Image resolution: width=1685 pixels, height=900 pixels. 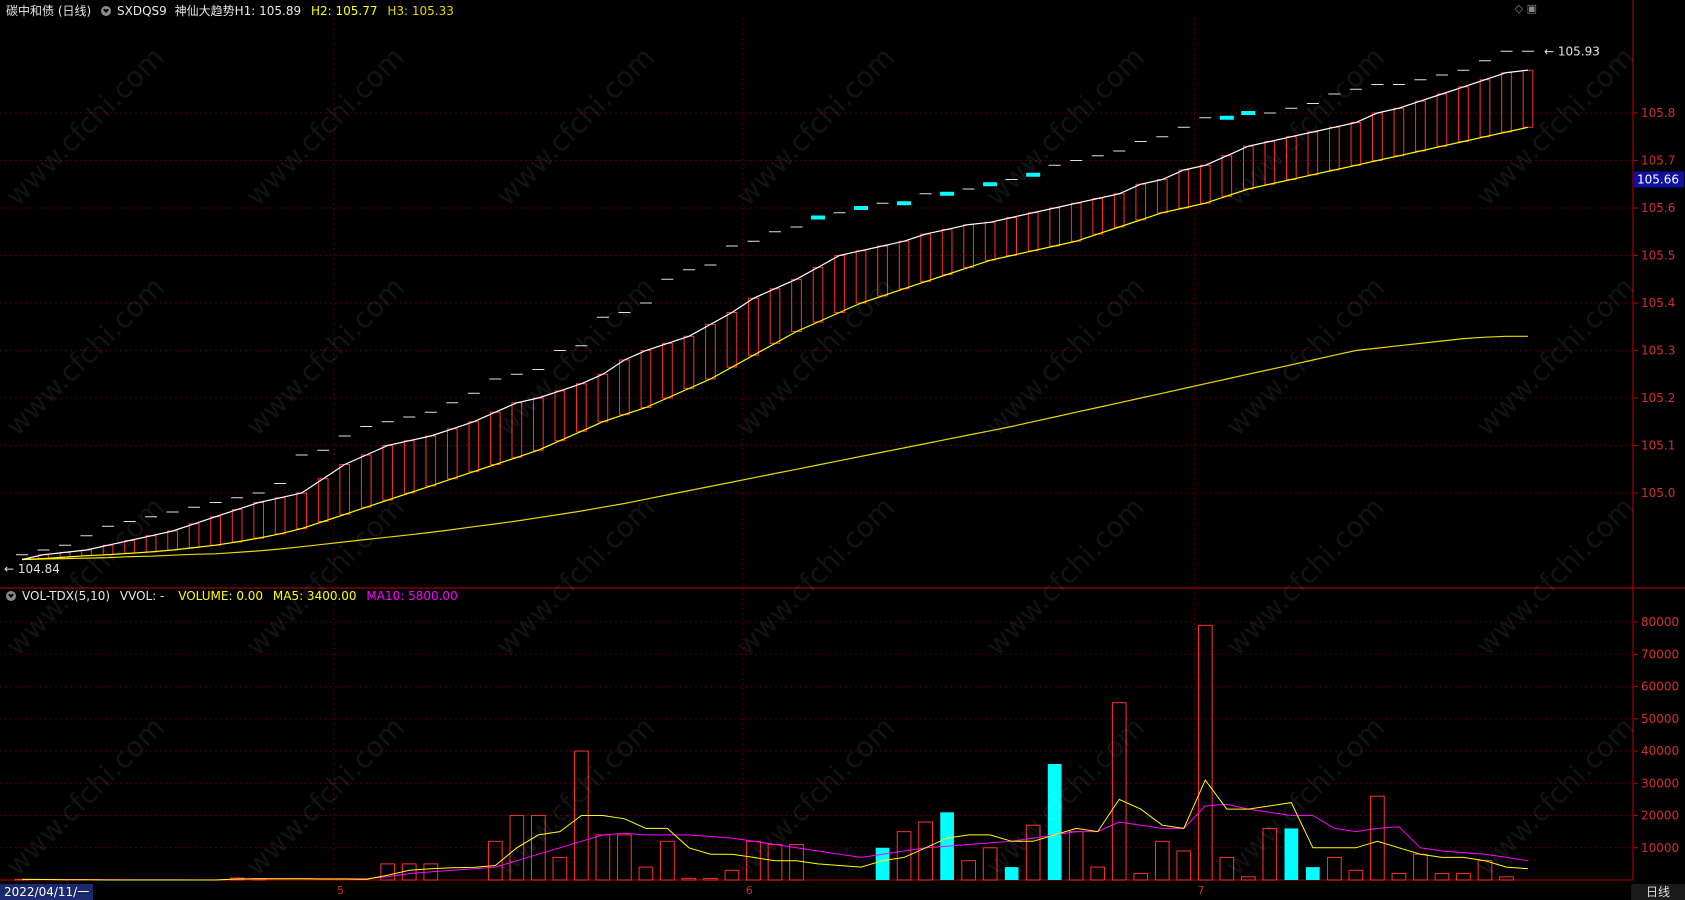 I want to click on volume-tick-label: 40000, so click(x=1660, y=751).